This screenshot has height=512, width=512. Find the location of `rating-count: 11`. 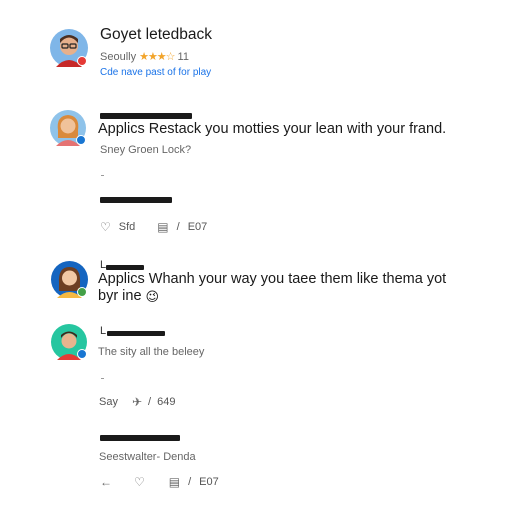

rating-count: 11 is located at coordinates (183, 56).